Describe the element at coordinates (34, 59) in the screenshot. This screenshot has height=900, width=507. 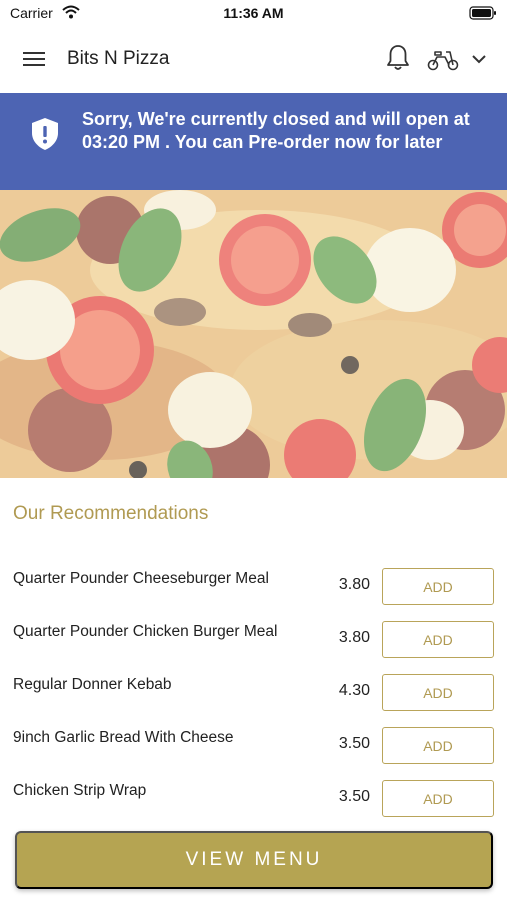
I see `menu-icon` at that location.